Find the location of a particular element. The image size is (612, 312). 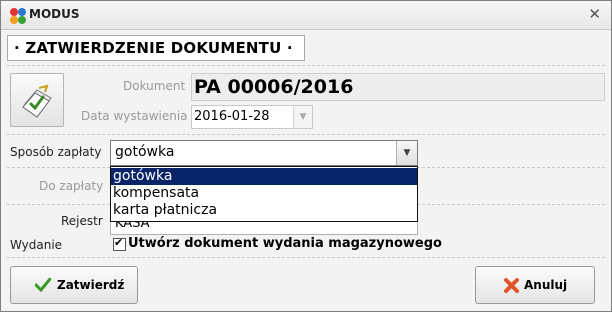

confirm-button: Zatwierdź is located at coordinates (74, 285).